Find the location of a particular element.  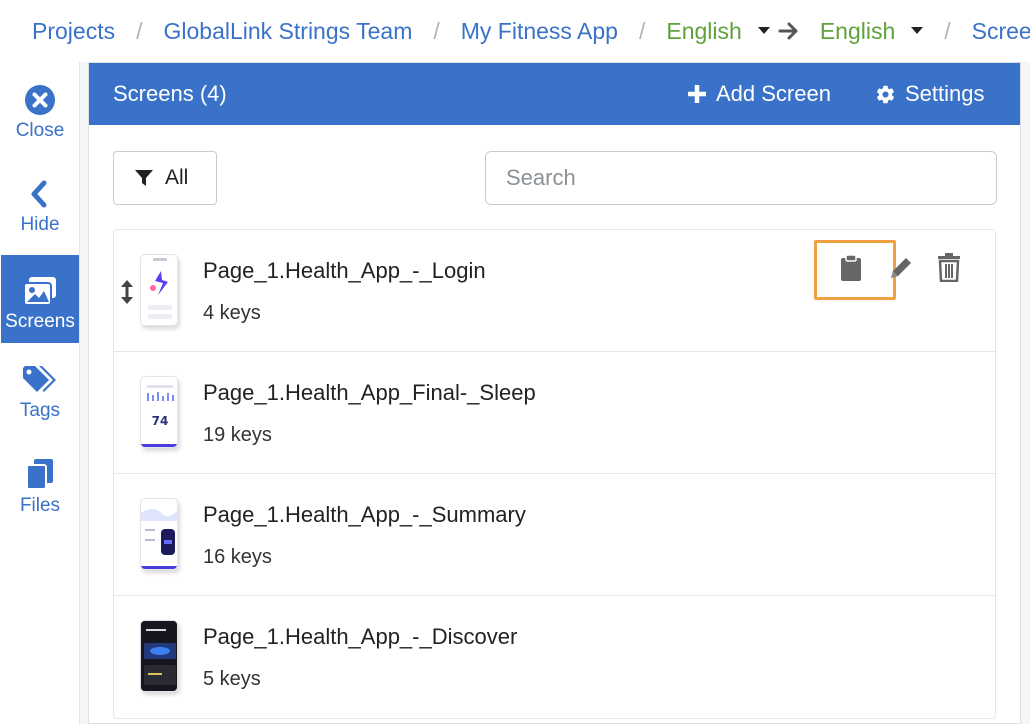

screen-name: Page_1.Health_App_-_Discover is located at coordinates (360, 636).